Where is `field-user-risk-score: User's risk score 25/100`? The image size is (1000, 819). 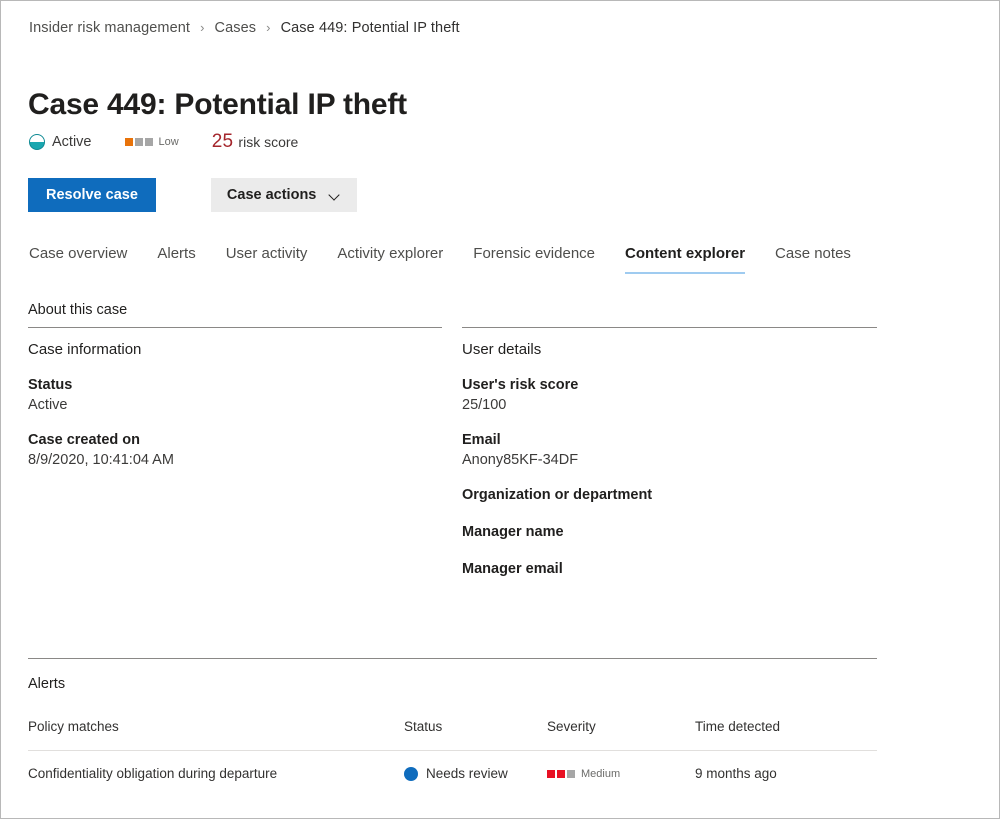
field-user-risk-score: User's risk score 25/100 is located at coordinates (672, 395).